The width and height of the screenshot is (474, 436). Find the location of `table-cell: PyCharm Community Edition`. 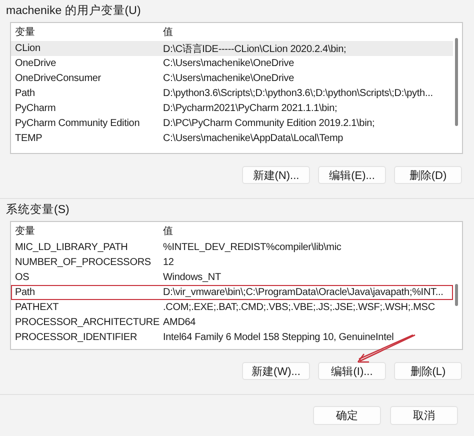

table-cell: PyCharm Community Edition is located at coordinates (87, 123).